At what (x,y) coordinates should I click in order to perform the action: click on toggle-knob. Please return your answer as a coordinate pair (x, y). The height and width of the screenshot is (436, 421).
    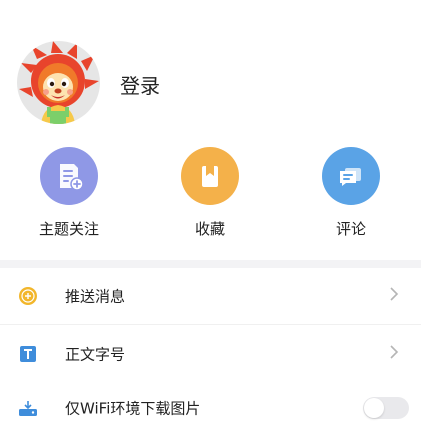
    Looking at the image, I should click on (374, 408).